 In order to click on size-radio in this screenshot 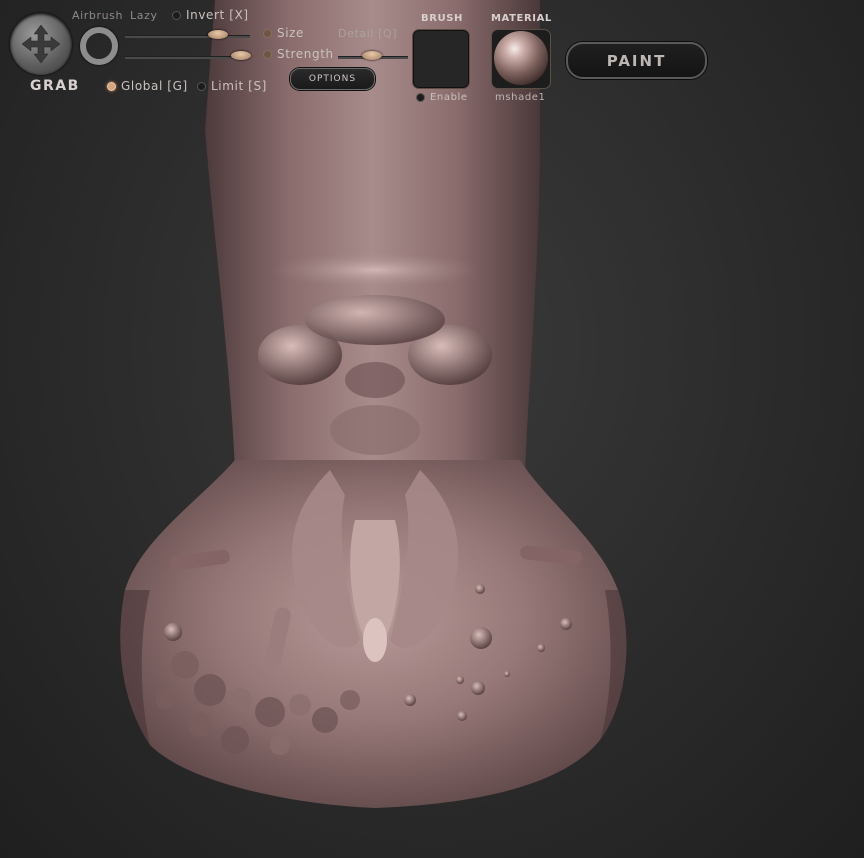, I will do `click(267, 33)`.